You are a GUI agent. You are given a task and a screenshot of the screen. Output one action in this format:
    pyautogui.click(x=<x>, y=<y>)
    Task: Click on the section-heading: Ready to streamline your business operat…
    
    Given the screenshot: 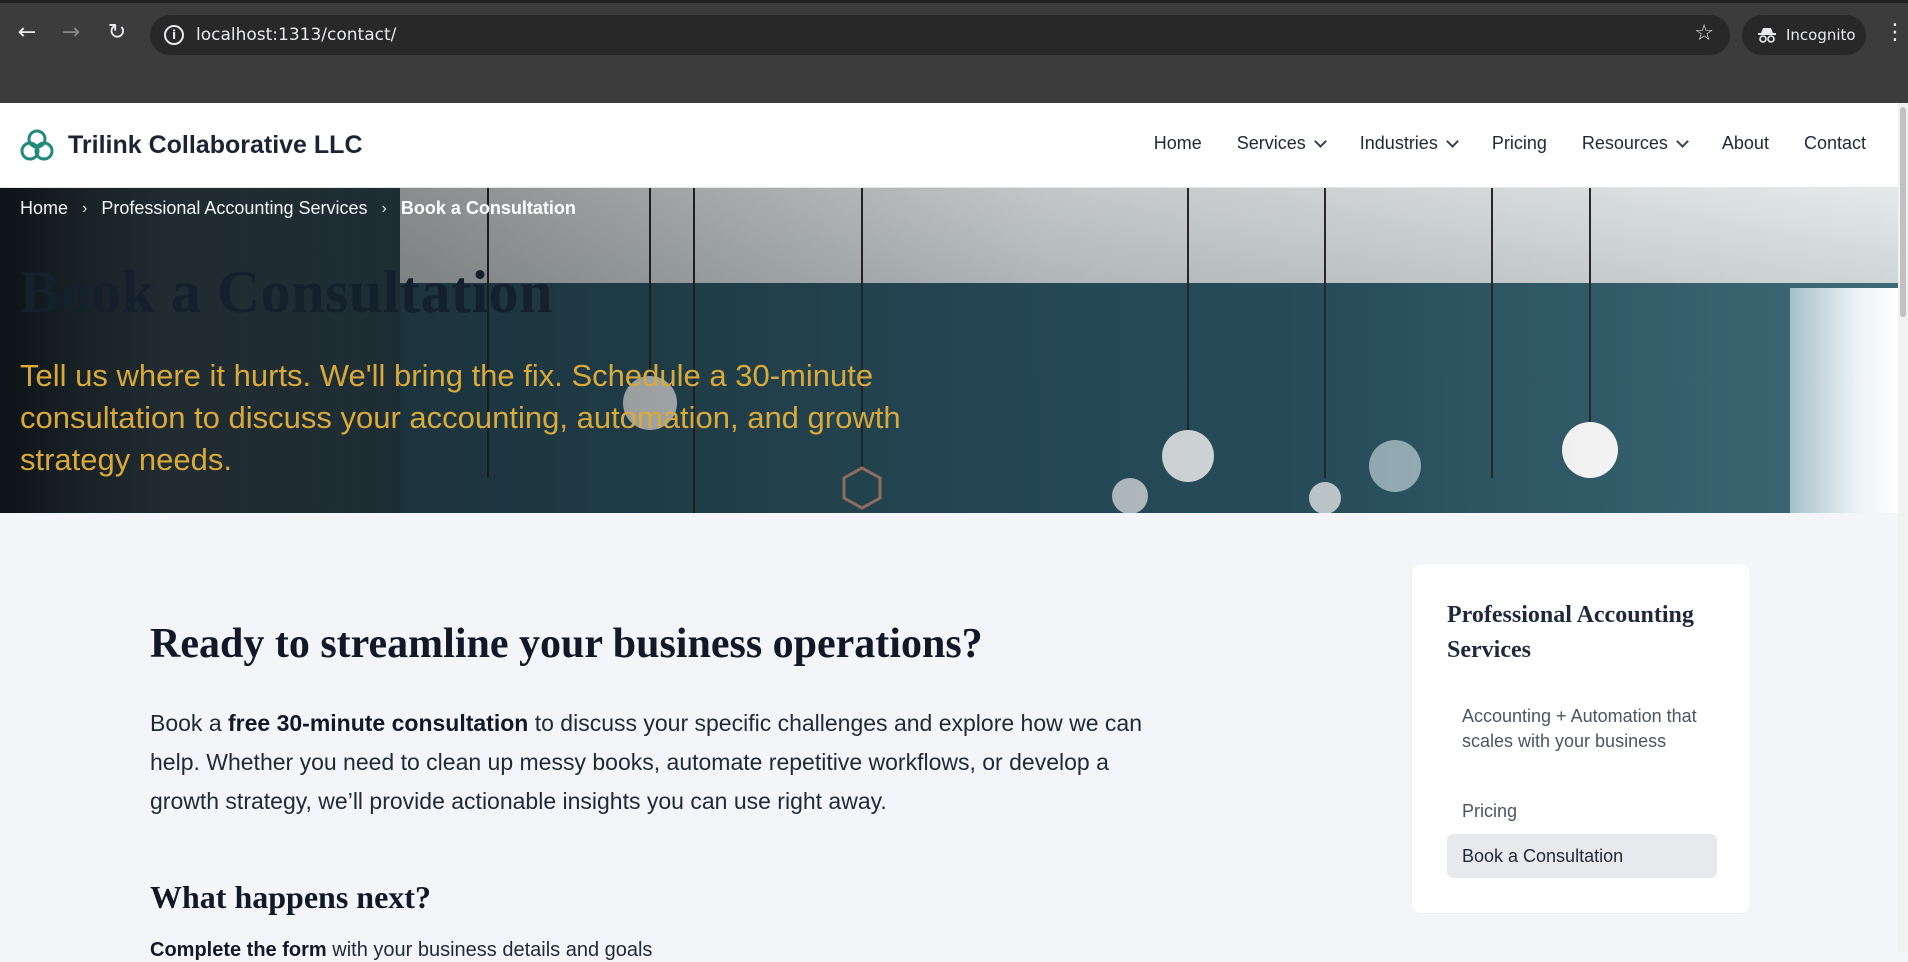 What is the action you would take?
    pyautogui.click(x=566, y=644)
    